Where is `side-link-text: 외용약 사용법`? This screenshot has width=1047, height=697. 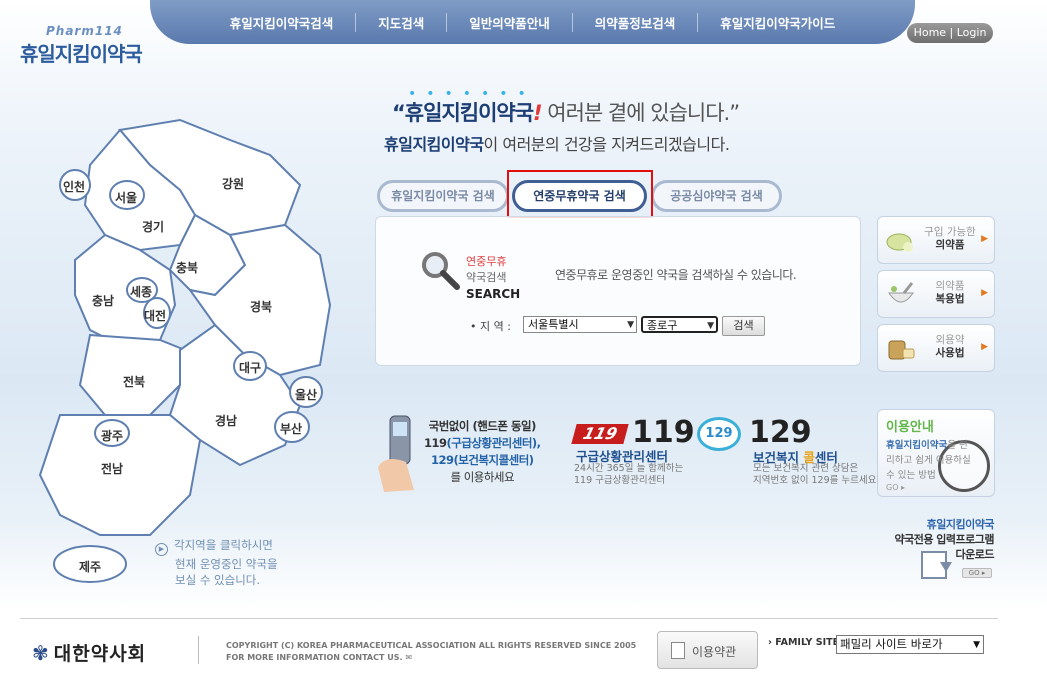
side-link-text: 외용약 사용법 is located at coordinates (950, 347).